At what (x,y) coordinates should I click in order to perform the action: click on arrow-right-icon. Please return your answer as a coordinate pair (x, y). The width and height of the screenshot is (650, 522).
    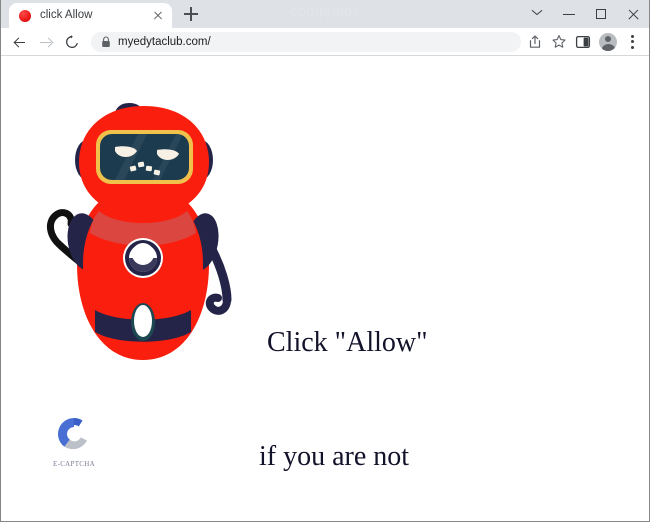
    Looking at the image, I should click on (45, 42).